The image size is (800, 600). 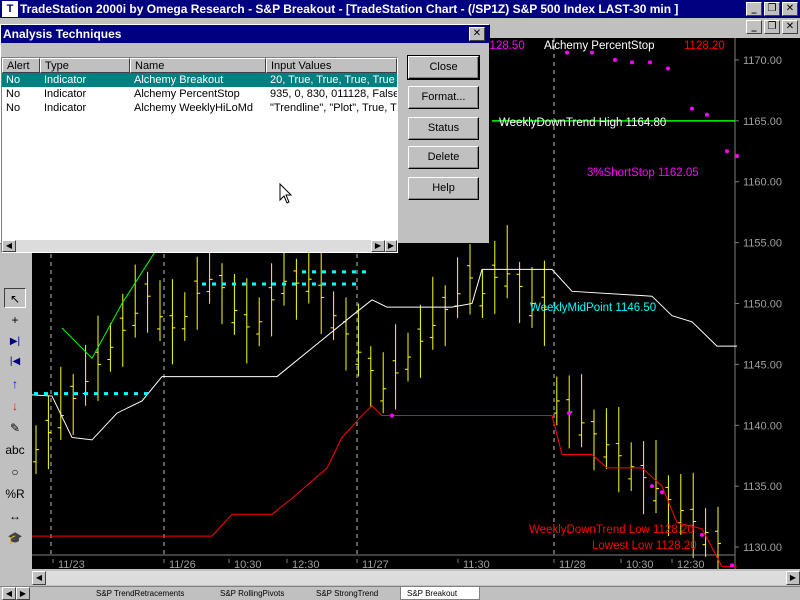 What do you see at coordinates (762, 426) in the screenshot?
I see `y-tick-label: 1140.00` at bounding box center [762, 426].